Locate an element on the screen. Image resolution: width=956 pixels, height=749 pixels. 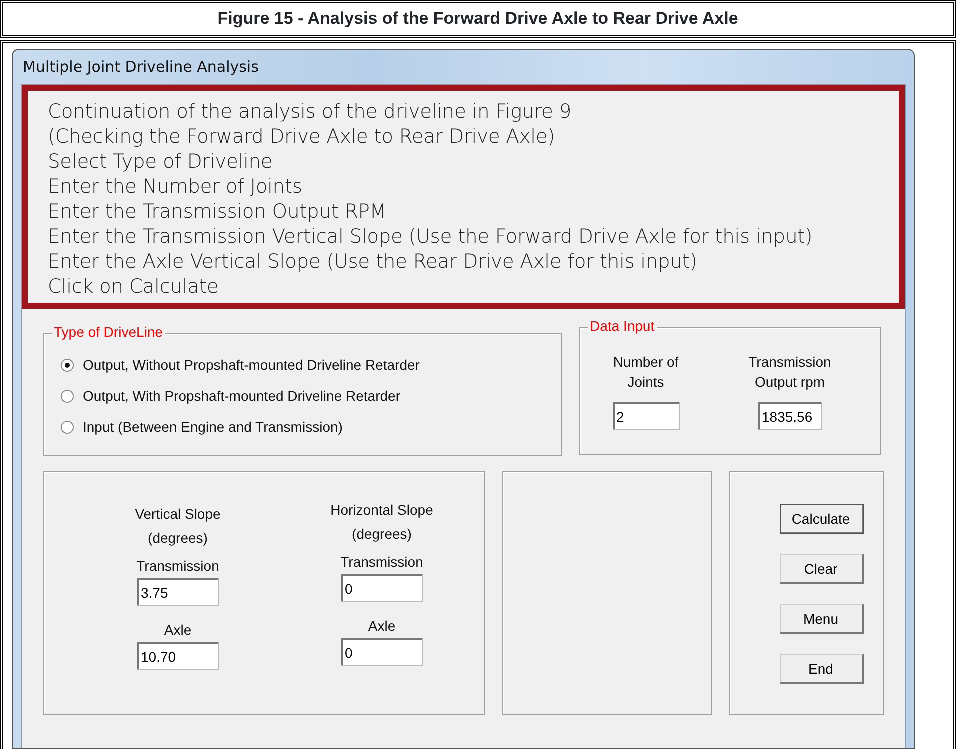
action-button: Clear is located at coordinates (822, 569).